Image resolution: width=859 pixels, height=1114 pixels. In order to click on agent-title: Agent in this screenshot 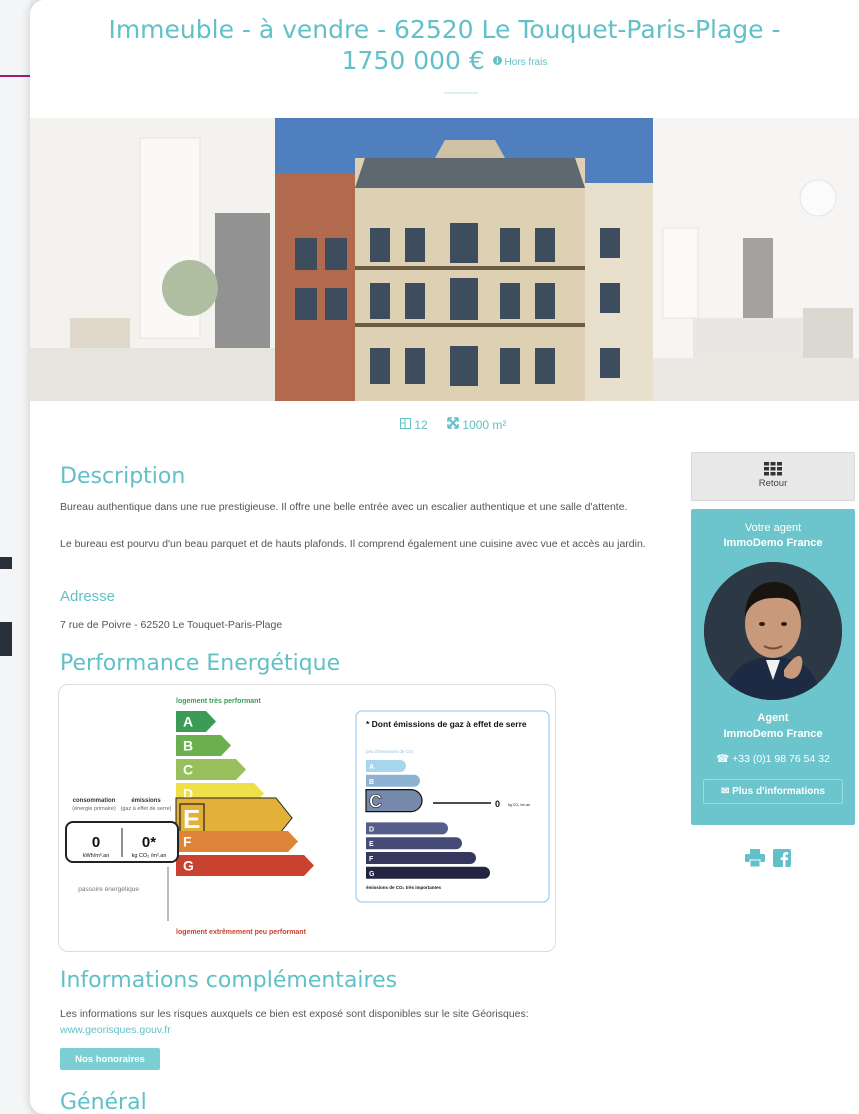, I will do `click(773, 718)`.